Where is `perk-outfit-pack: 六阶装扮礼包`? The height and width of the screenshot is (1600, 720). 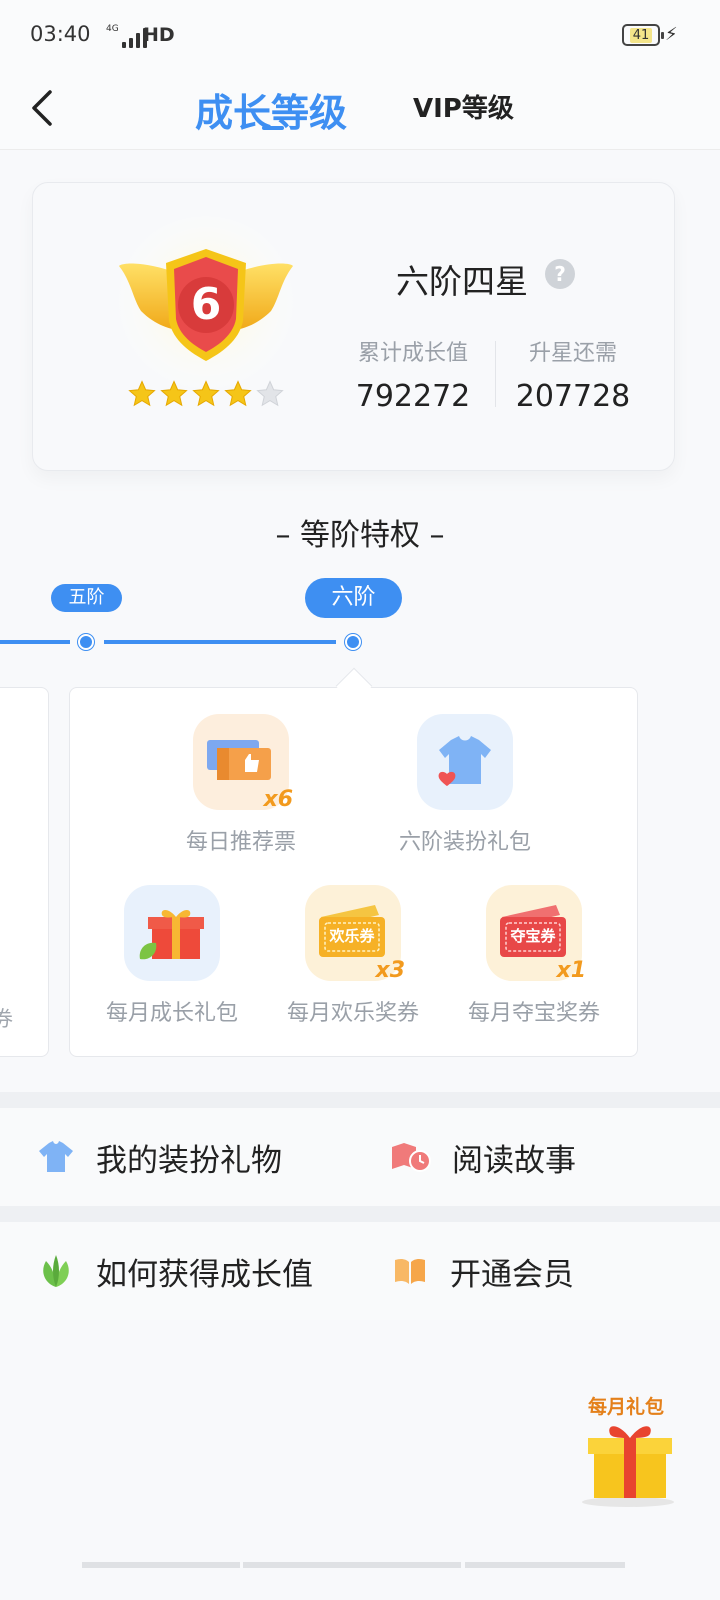 perk-outfit-pack: 六阶装扮礼包 is located at coordinates (465, 785).